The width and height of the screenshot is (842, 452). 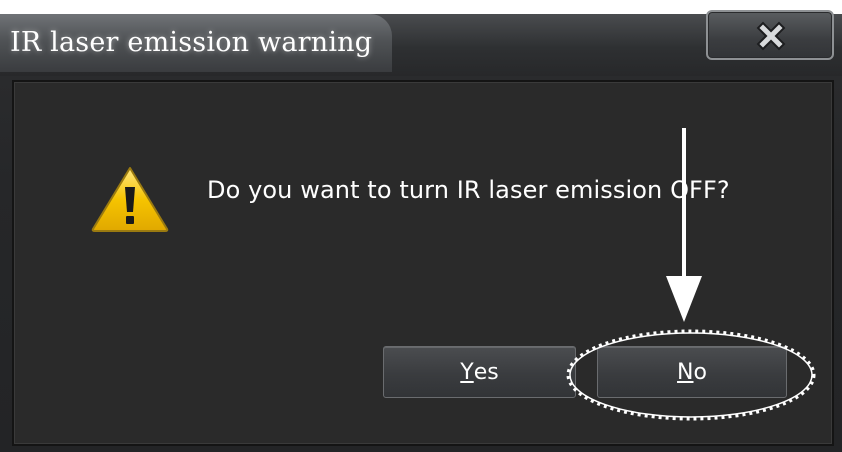 I want to click on close-button, so click(x=770, y=35).